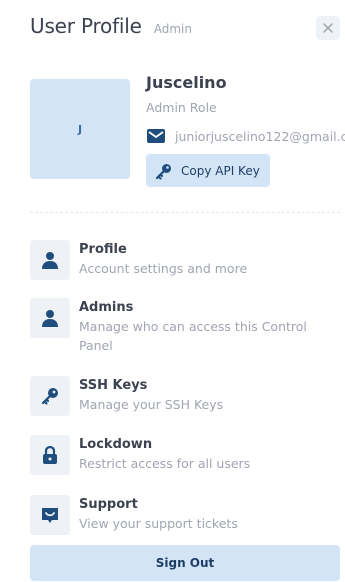 The height and width of the screenshot is (582, 345). Describe the element at coordinates (193, 336) in the screenshot. I see `menu-item-description: Manage who can access this Control Panel` at that location.